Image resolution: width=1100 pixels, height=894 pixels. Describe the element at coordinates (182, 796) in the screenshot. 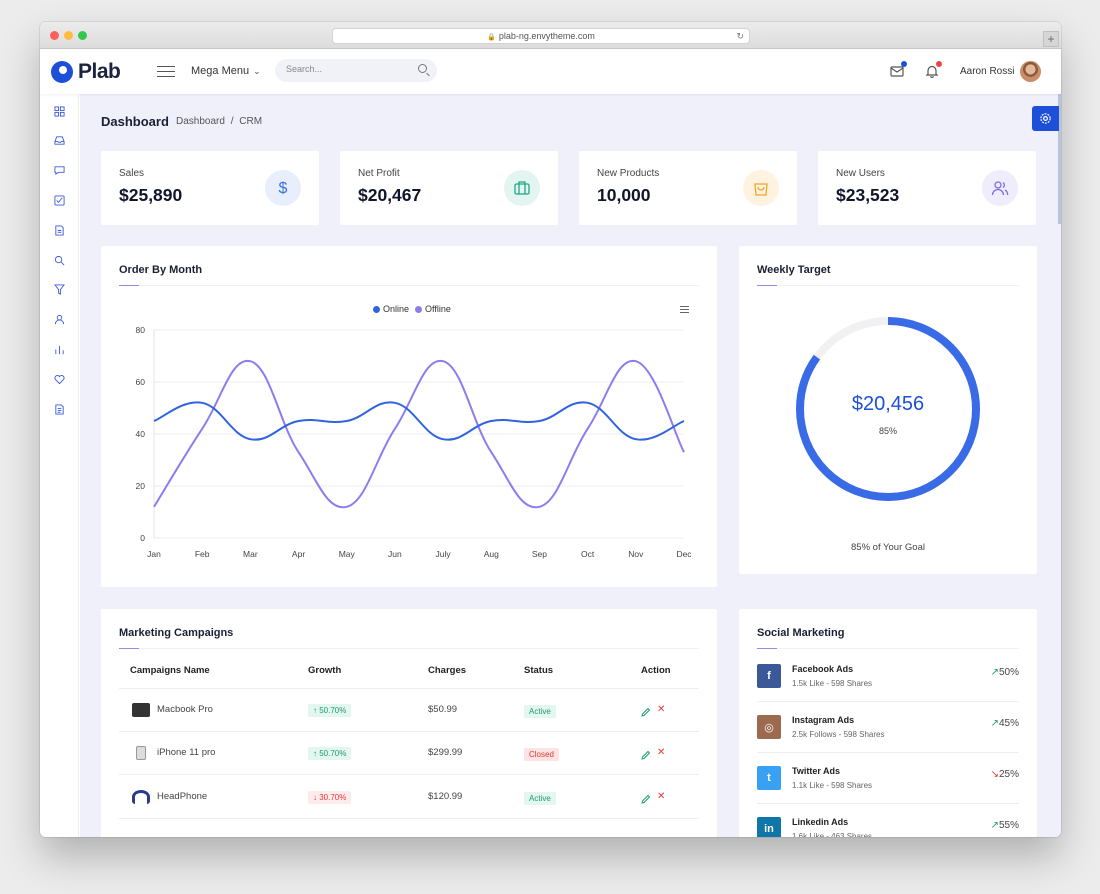

I see `campaign-name: HeadPhone` at that location.